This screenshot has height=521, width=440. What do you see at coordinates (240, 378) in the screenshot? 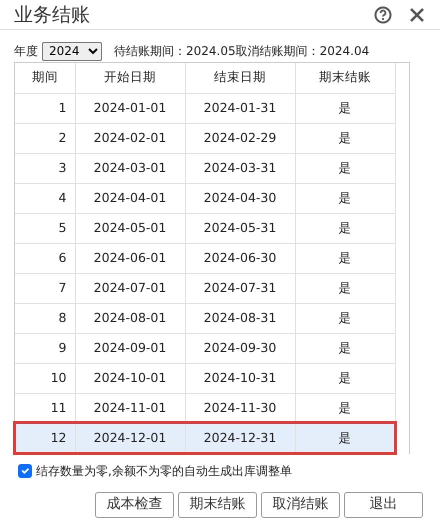
I see `table-cell: 2024-10-31` at bounding box center [240, 378].